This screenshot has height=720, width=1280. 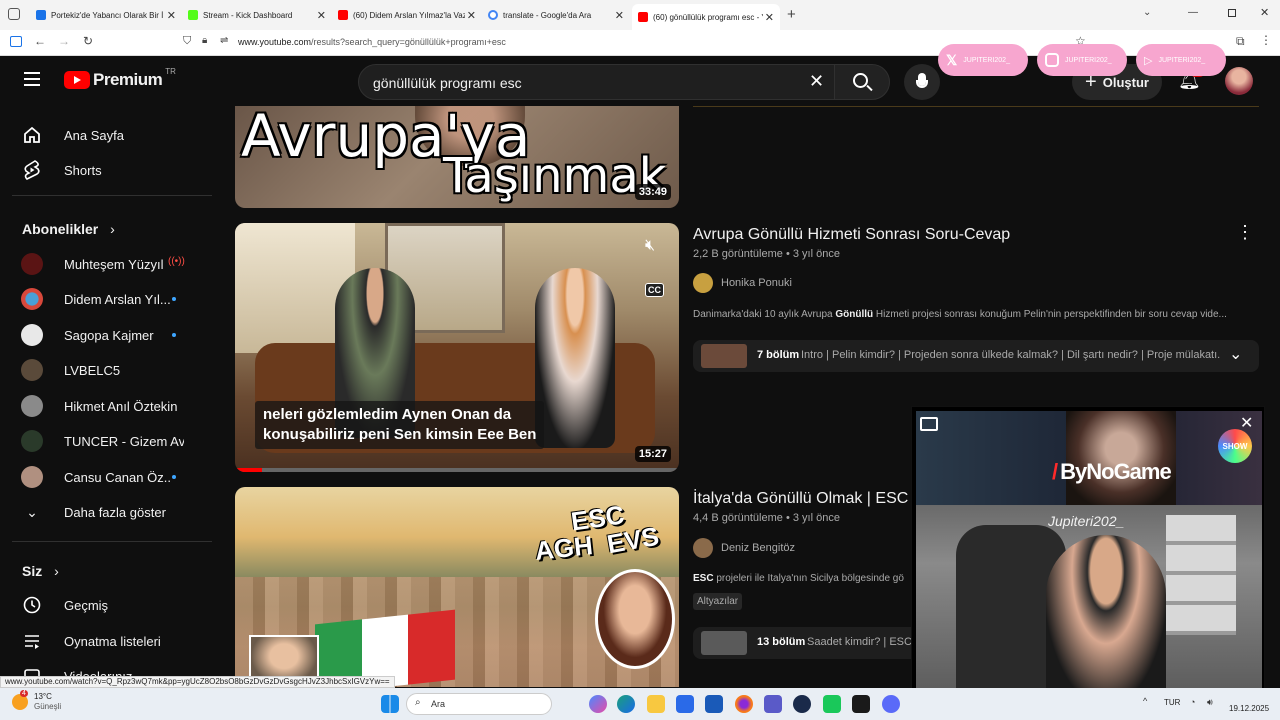 What do you see at coordinates (1245, 232) in the screenshot?
I see `more-options-icon: ⋮` at bounding box center [1245, 232].